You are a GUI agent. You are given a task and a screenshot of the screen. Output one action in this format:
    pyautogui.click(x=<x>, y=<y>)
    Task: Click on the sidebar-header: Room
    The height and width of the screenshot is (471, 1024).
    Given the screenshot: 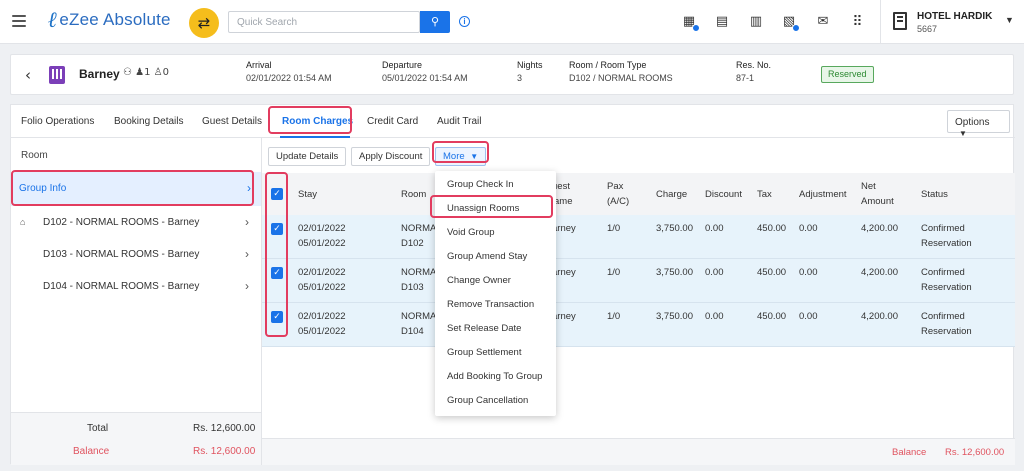 What is the action you would take?
    pyautogui.click(x=34, y=155)
    